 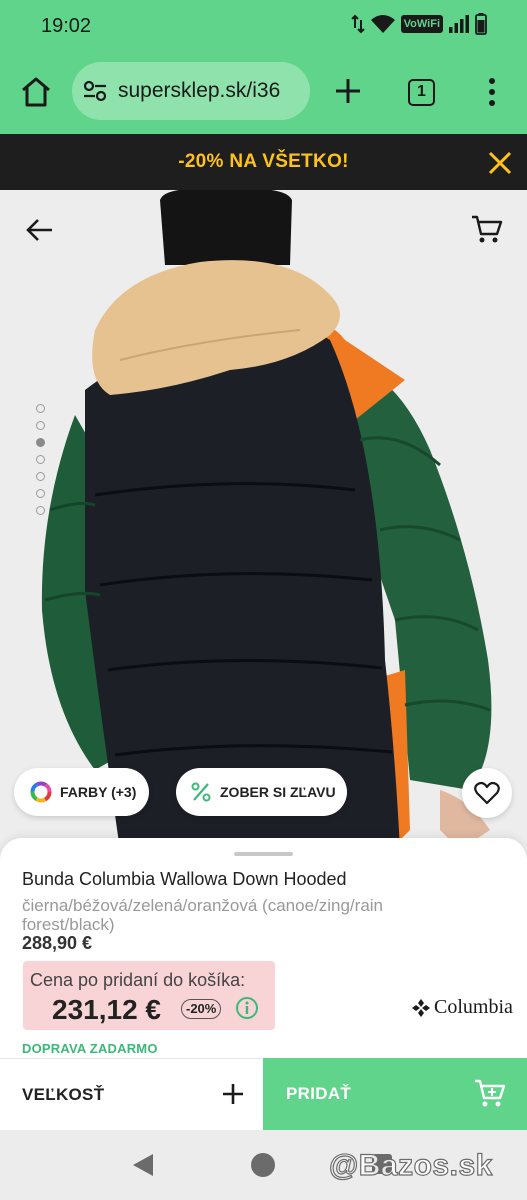 I want to click on brand-name: Columbia, so click(x=473, y=1007).